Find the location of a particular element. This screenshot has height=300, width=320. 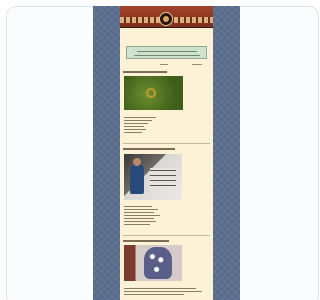

notice-box is located at coordinates (166, 52).